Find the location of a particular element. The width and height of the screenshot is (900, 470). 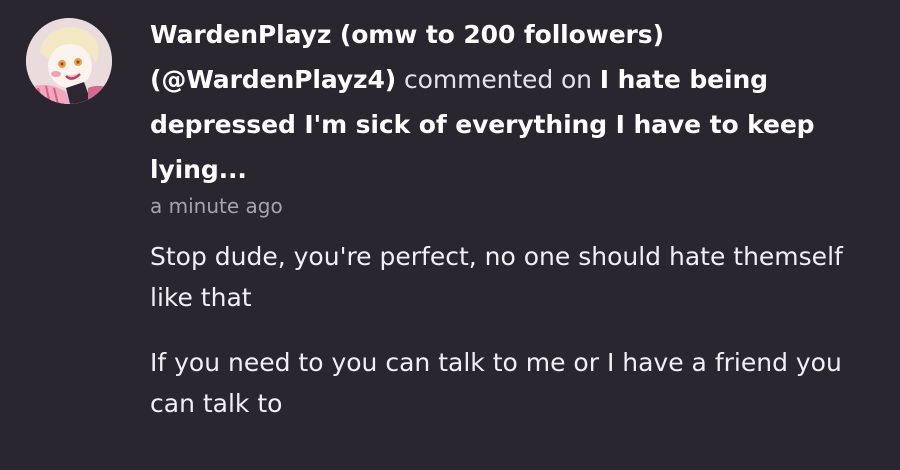

user-avatar-icon is located at coordinates (69, 61).